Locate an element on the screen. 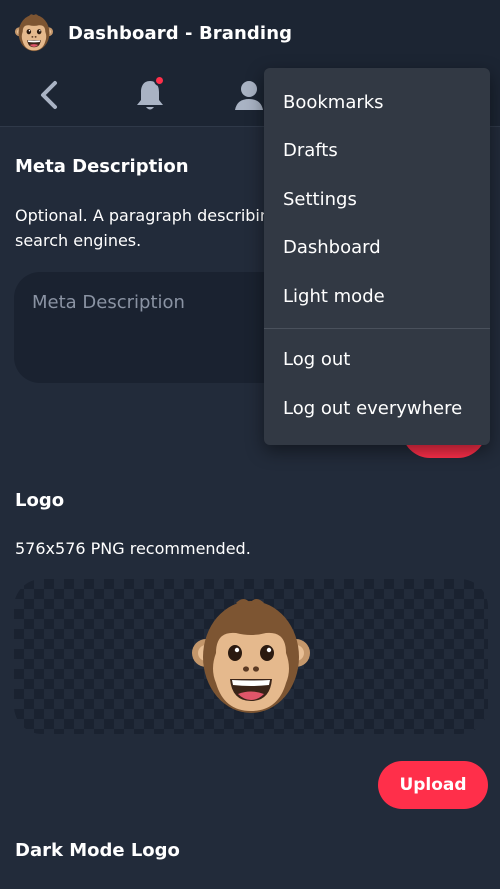  logo-note: 576x576 PNG recommended. is located at coordinates (133, 548).